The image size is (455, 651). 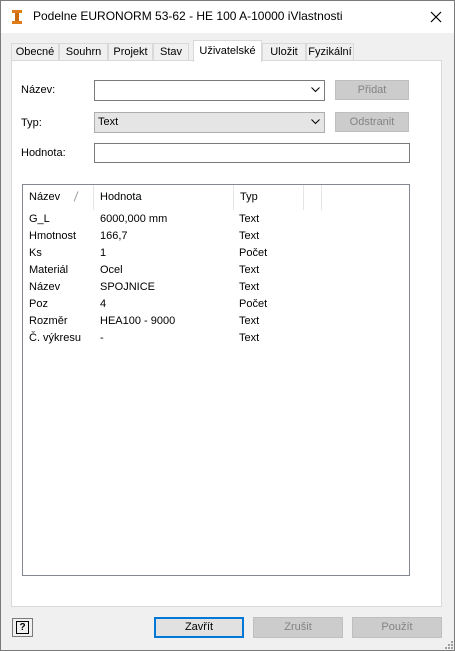 I want to click on i-beam-icon, so click(x=17, y=17).